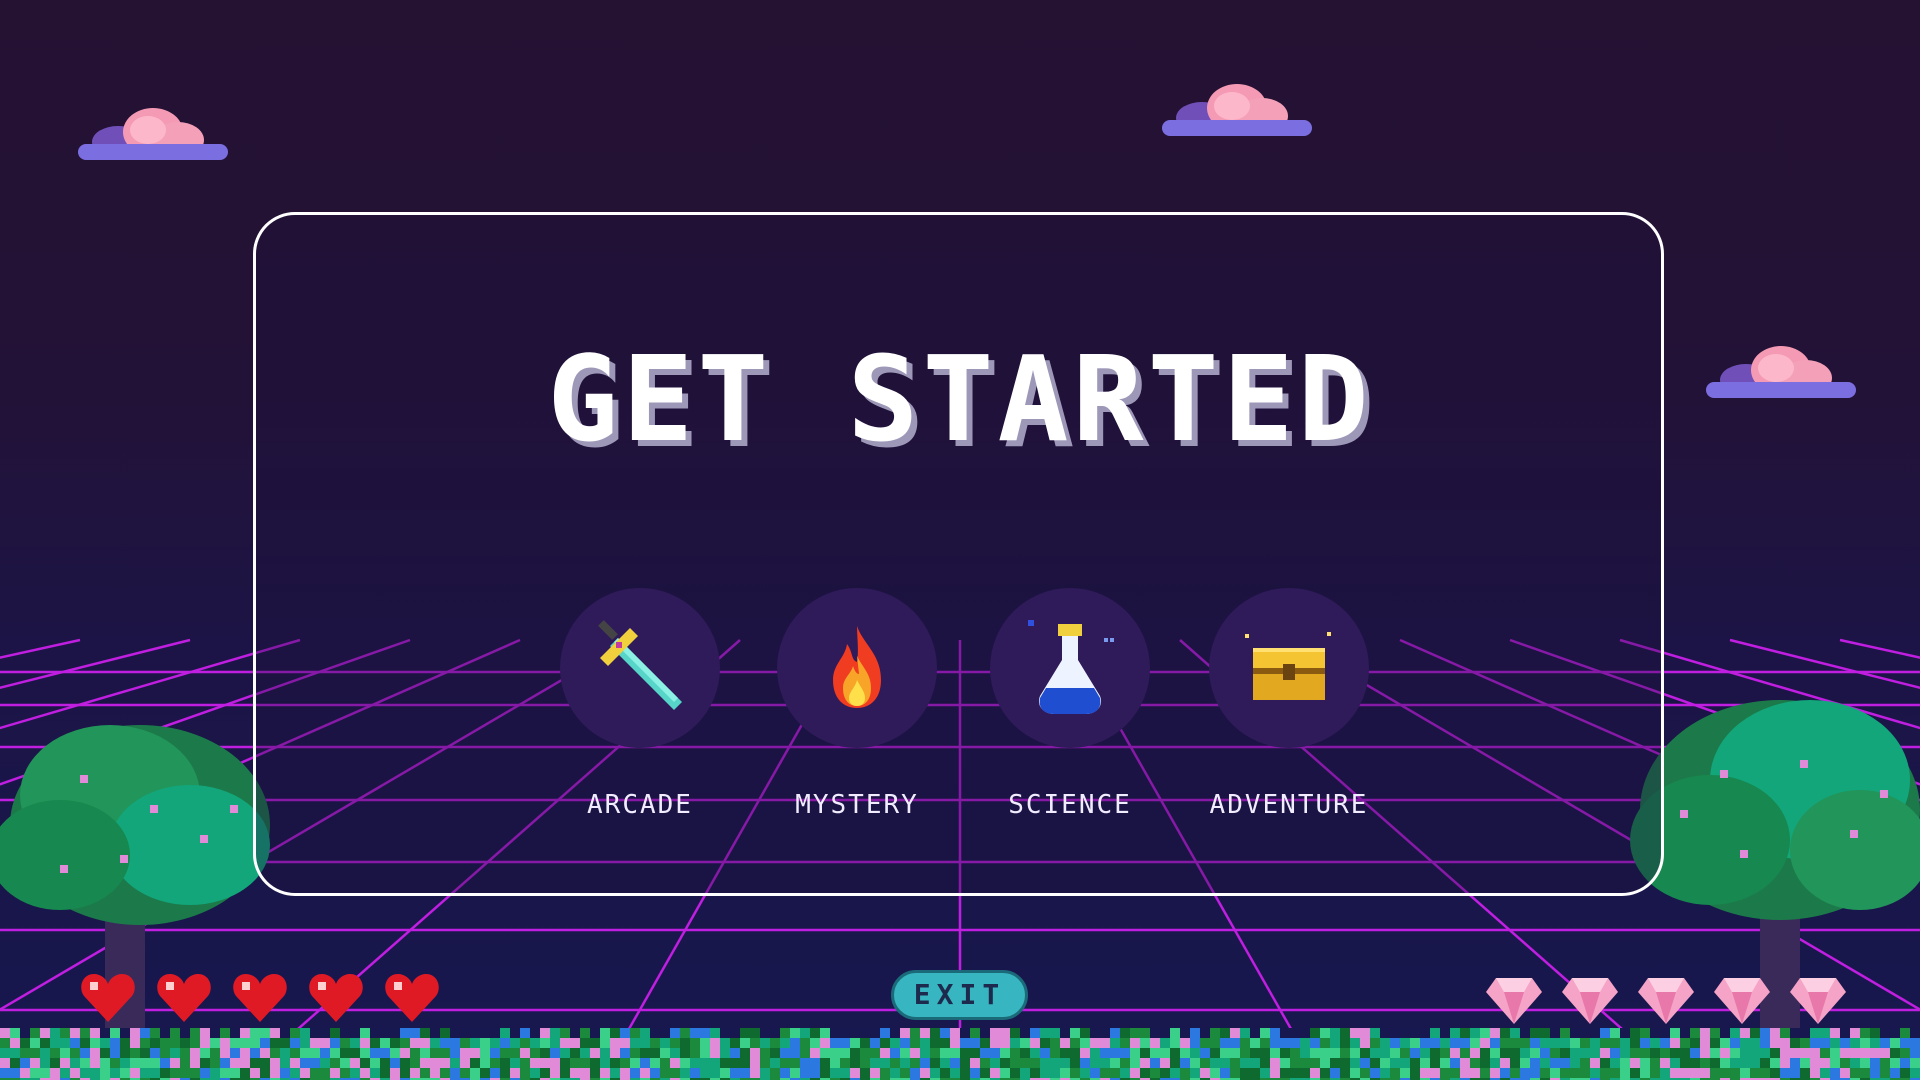  I want to click on lives-bar, so click(268, 998).